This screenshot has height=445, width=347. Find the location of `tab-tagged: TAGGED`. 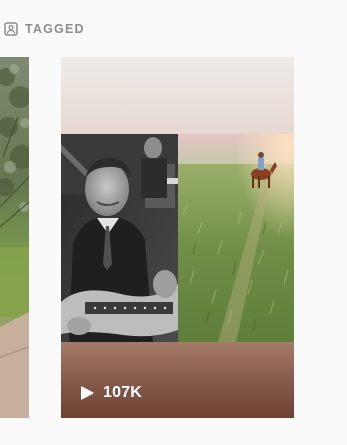

tab-tagged: TAGGED is located at coordinates (44, 29).